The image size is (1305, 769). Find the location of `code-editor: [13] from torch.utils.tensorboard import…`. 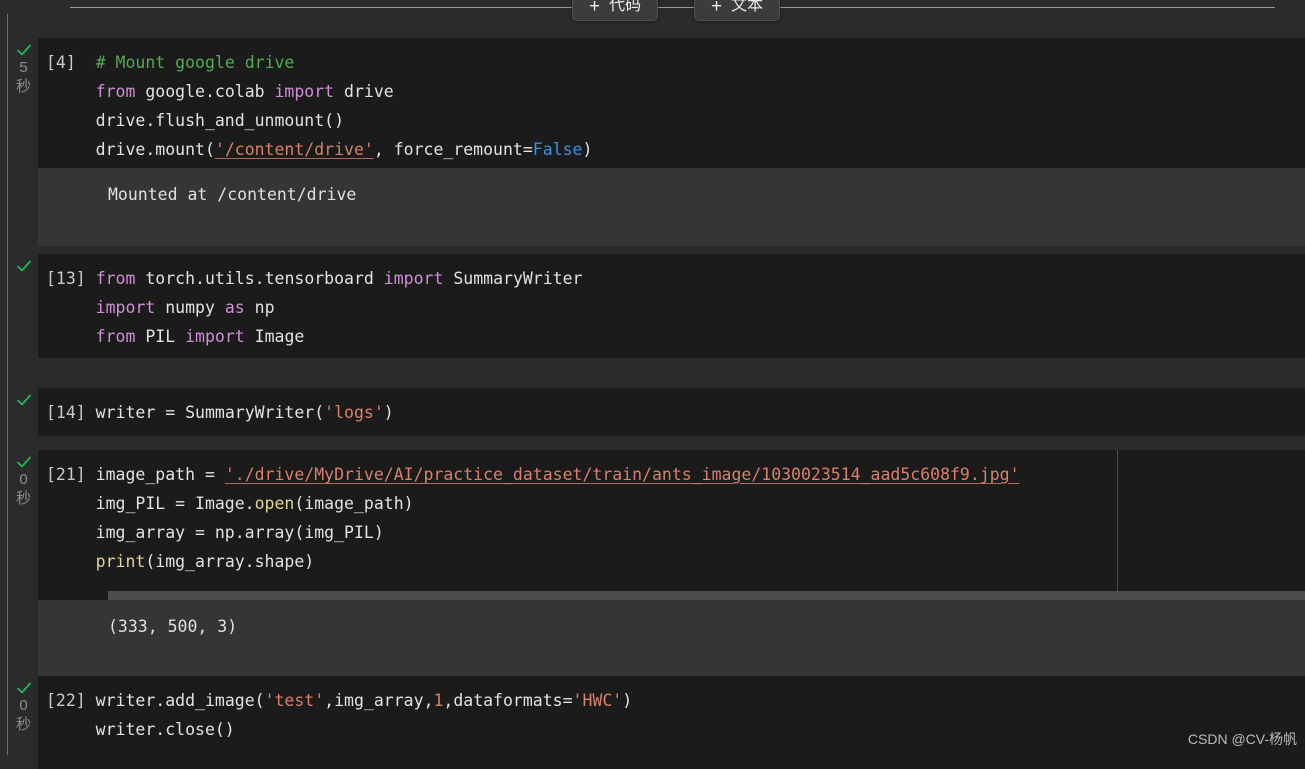

code-editor: [13] from torch.utils.tensorboard import… is located at coordinates (671, 306).